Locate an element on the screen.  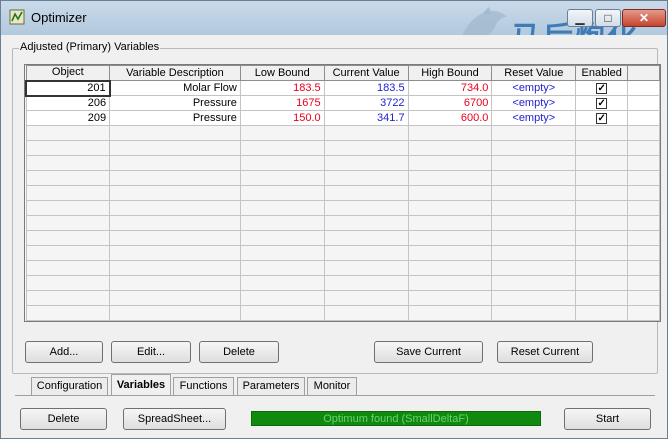
cell-description: Molar Flow is located at coordinates (175, 88).